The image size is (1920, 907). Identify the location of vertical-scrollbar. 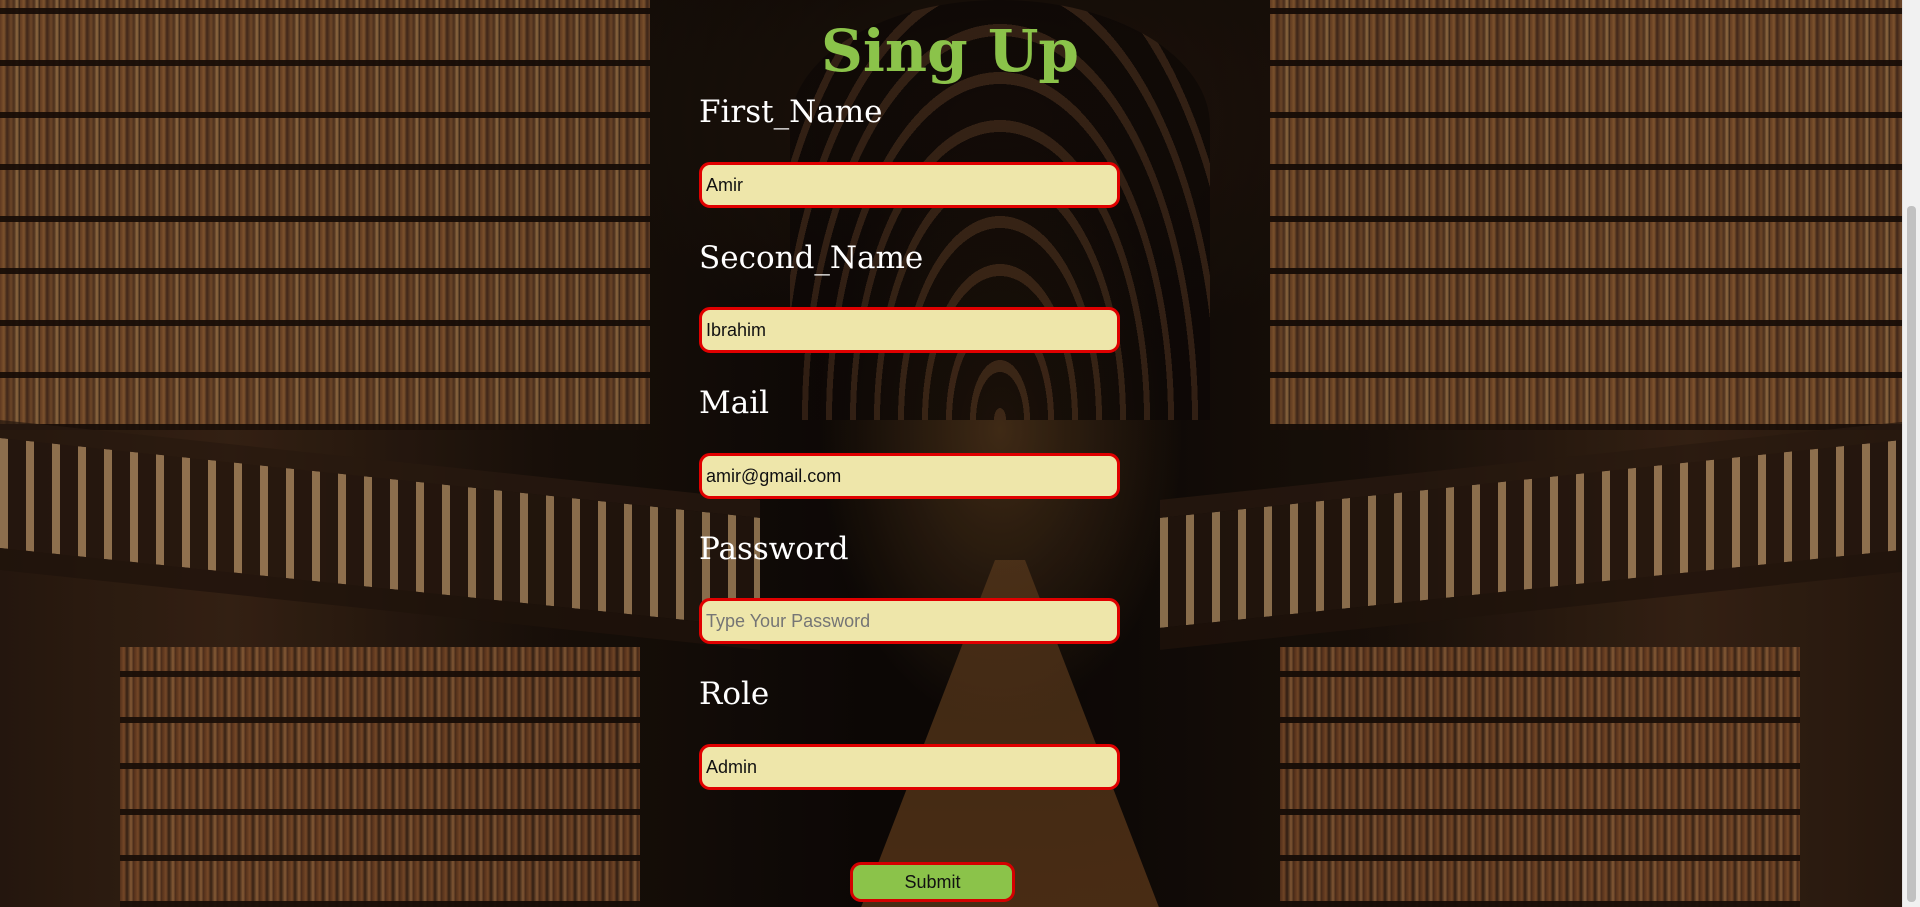
(1911, 453).